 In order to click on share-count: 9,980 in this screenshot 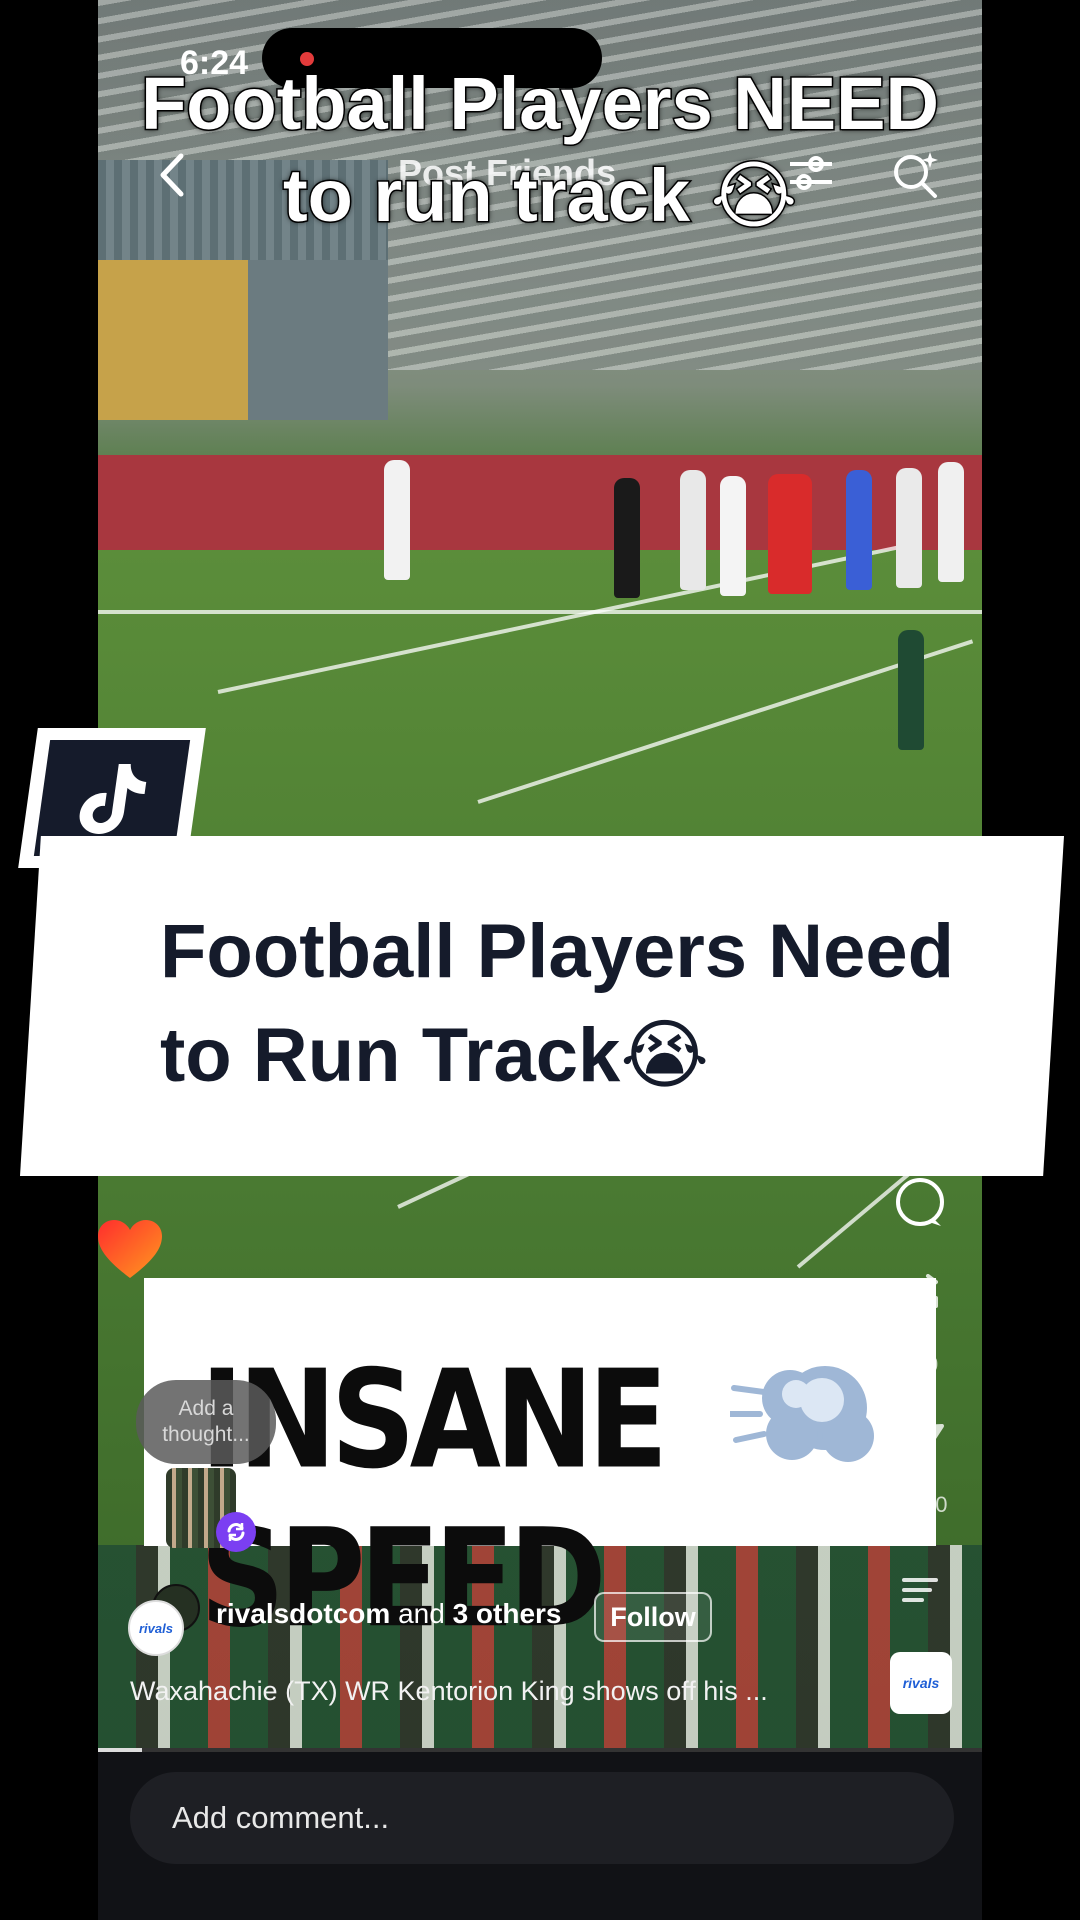, I will do `click(920, 1504)`.